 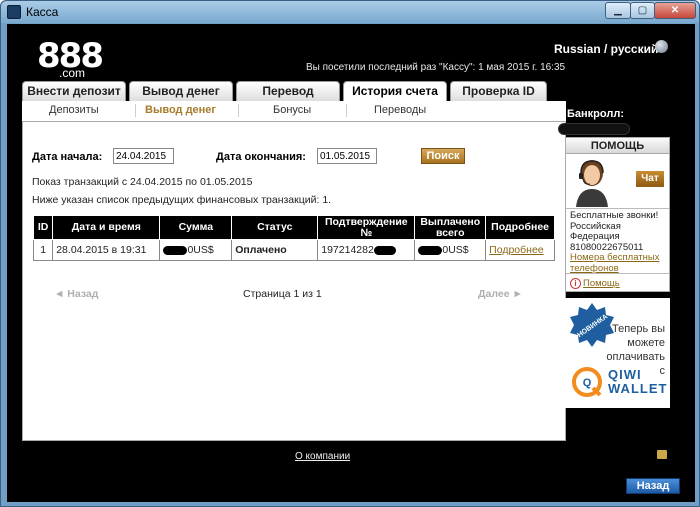 I want to click on bankroll-redaction, so click(x=594, y=129).